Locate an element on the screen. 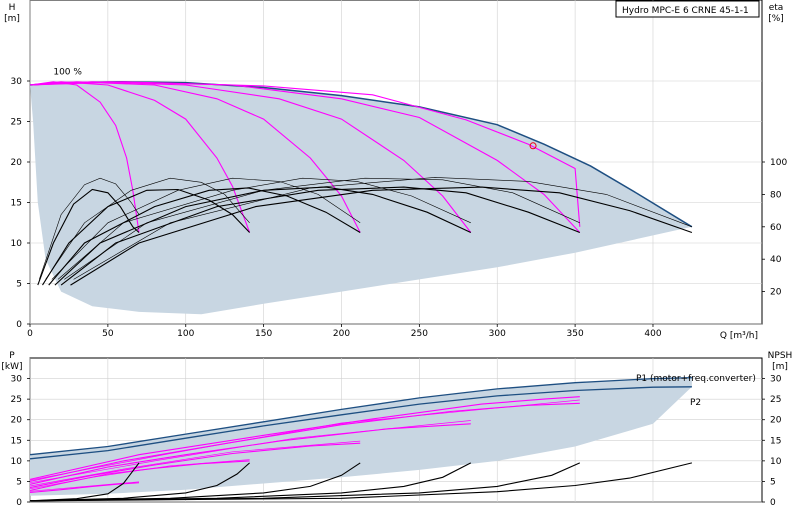 The width and height of the screenshot is (800, 525). y2-axis-label: eta is located at coordinates (776, 8).